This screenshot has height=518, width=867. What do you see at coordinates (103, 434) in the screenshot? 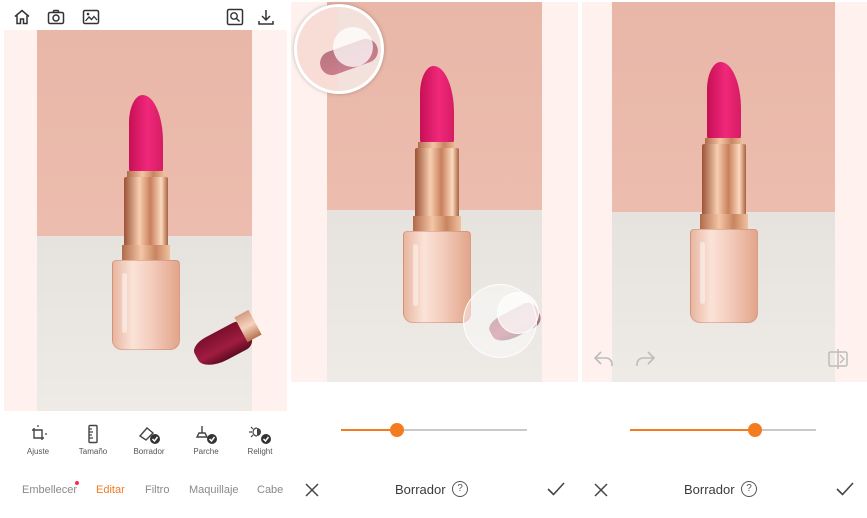
I see `ruler-icon` at bounding box center [103, 434].